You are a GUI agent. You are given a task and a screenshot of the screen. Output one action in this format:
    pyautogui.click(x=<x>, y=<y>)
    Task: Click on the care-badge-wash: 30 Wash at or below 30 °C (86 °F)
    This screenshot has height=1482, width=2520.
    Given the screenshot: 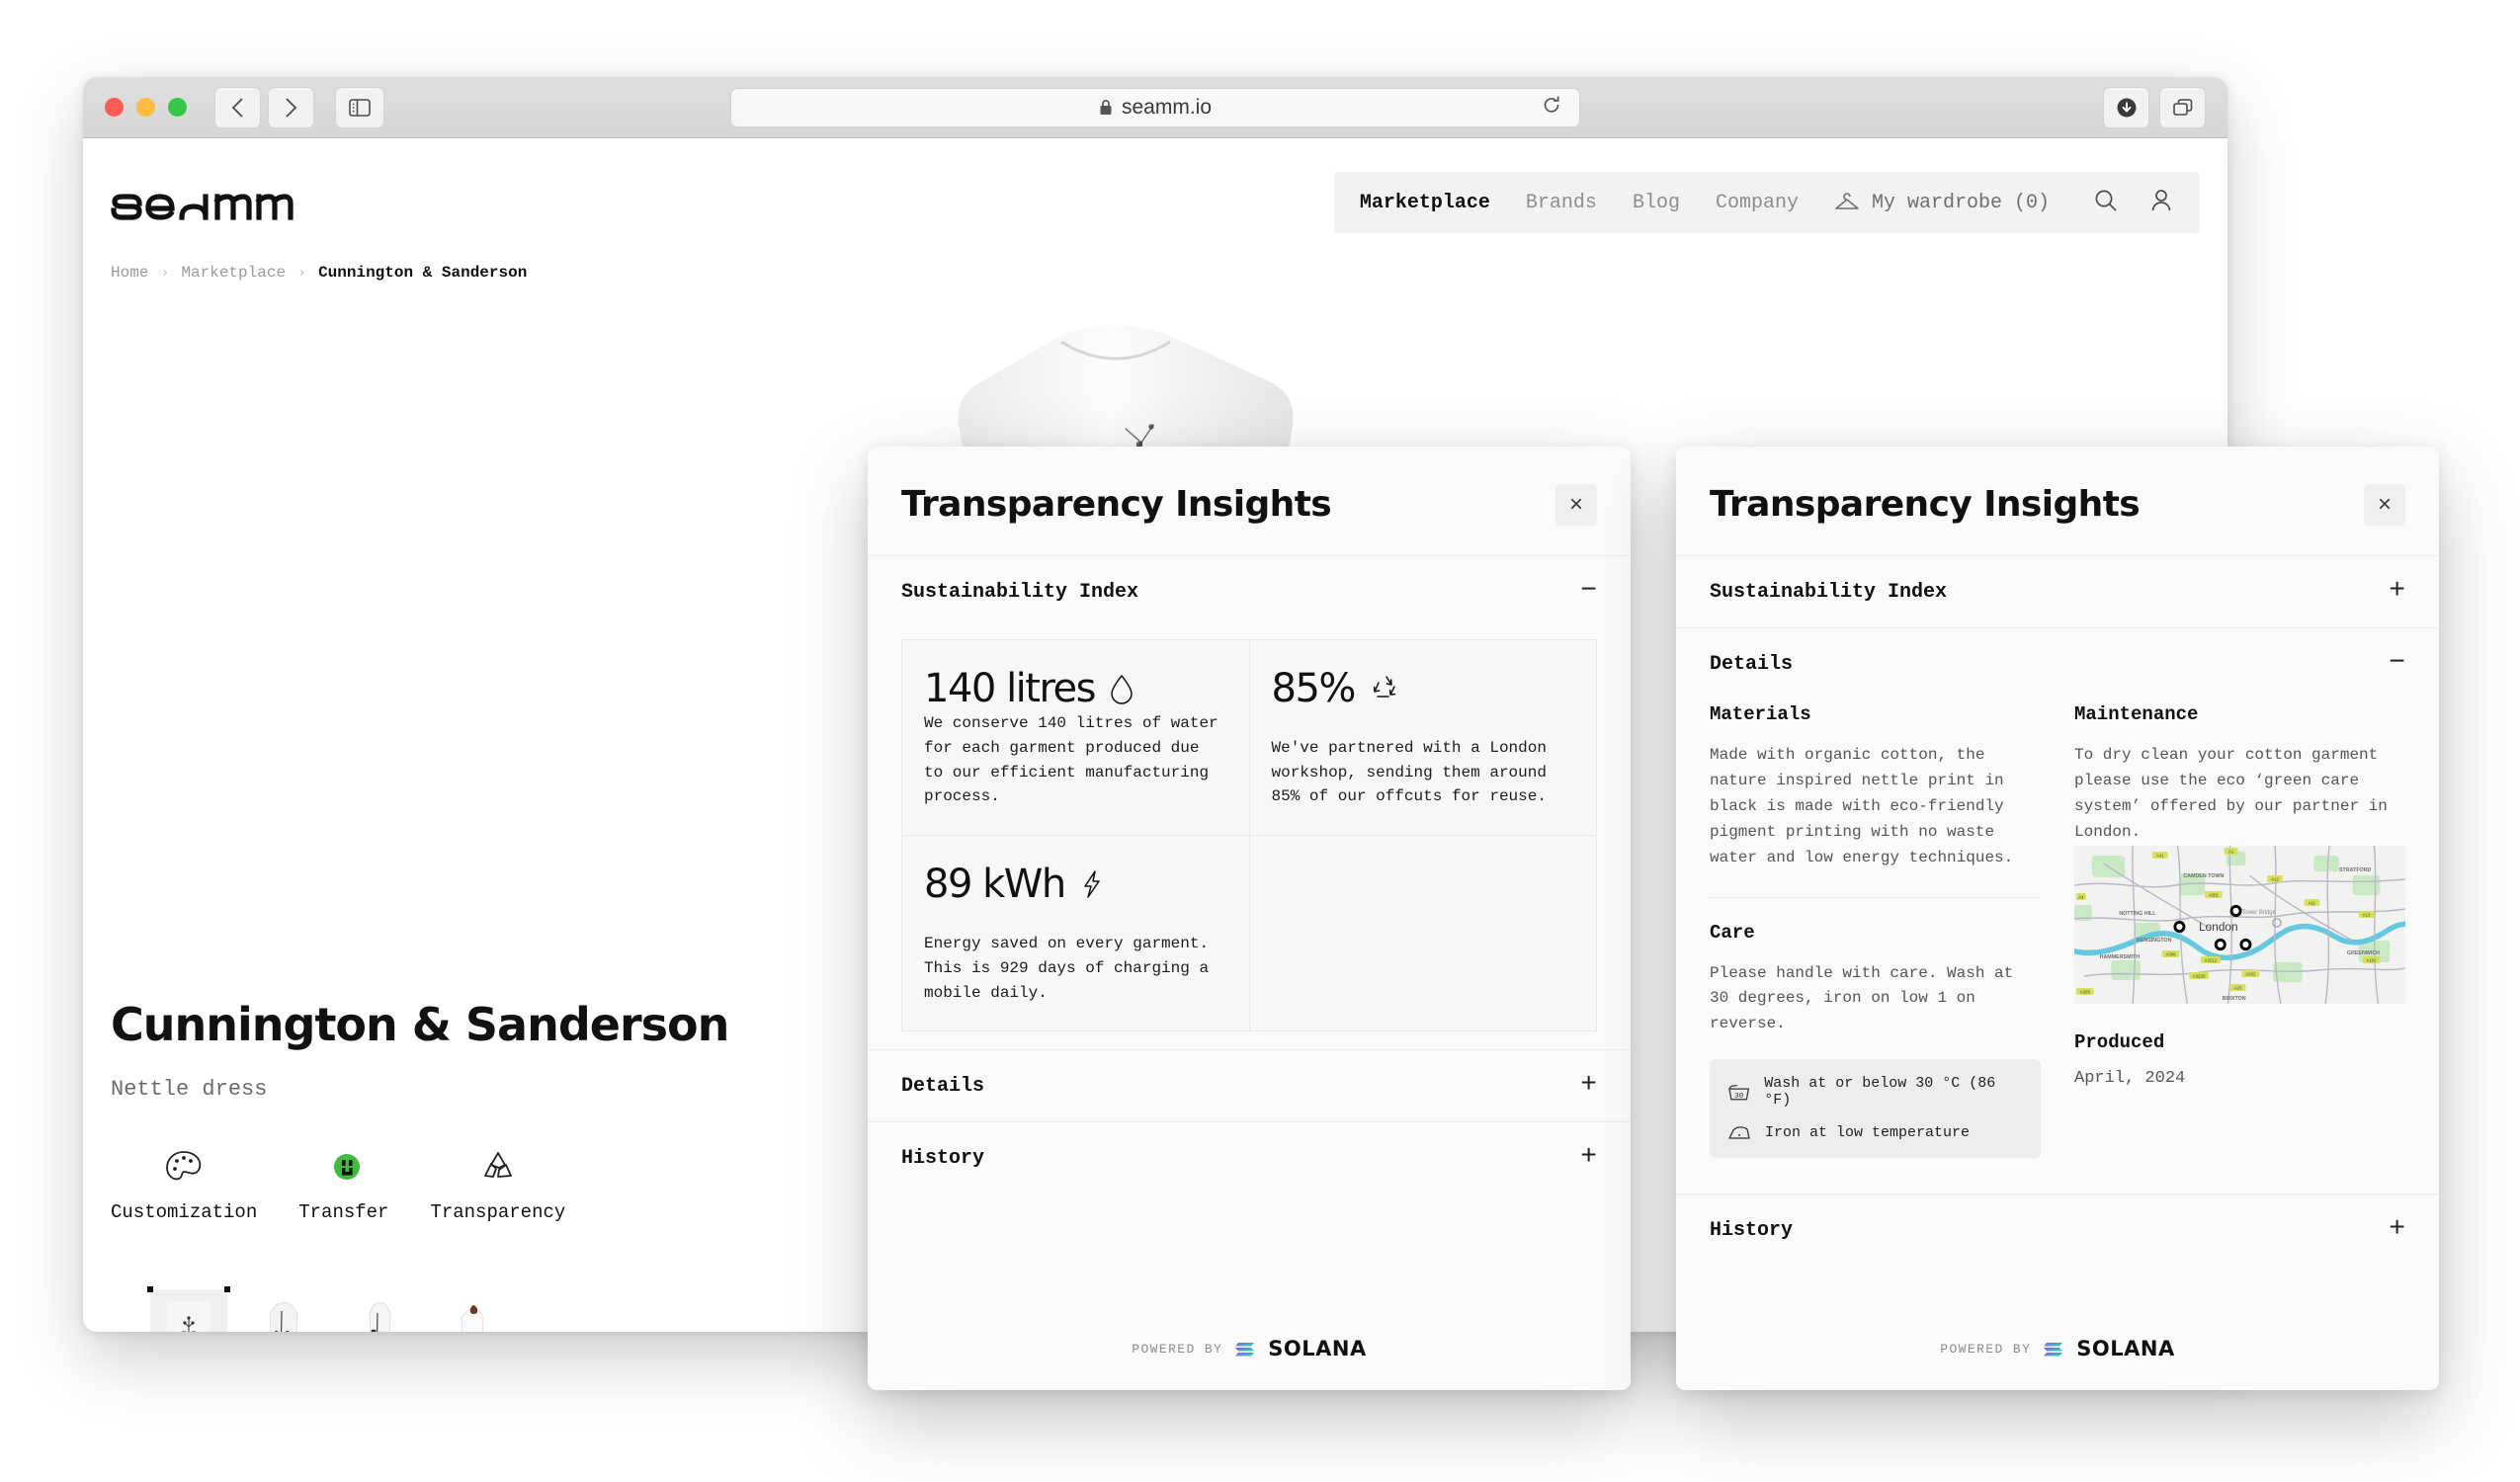 What is the action you would take?
    pyautogui.click(x=1875, y=1092)
    